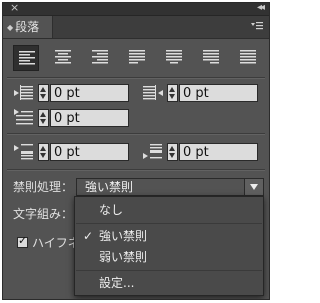  I want to click on panel-menu-icon, so click(257, 26).